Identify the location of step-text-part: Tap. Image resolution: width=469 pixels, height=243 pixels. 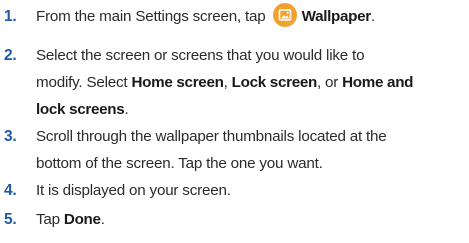
(50, 219).